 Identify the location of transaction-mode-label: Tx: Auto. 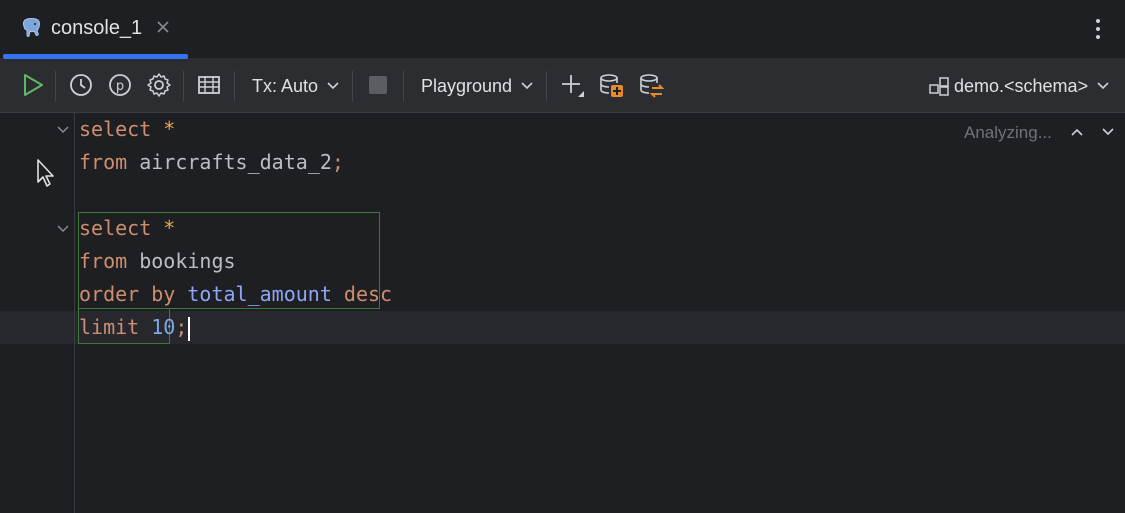
(285, 85).